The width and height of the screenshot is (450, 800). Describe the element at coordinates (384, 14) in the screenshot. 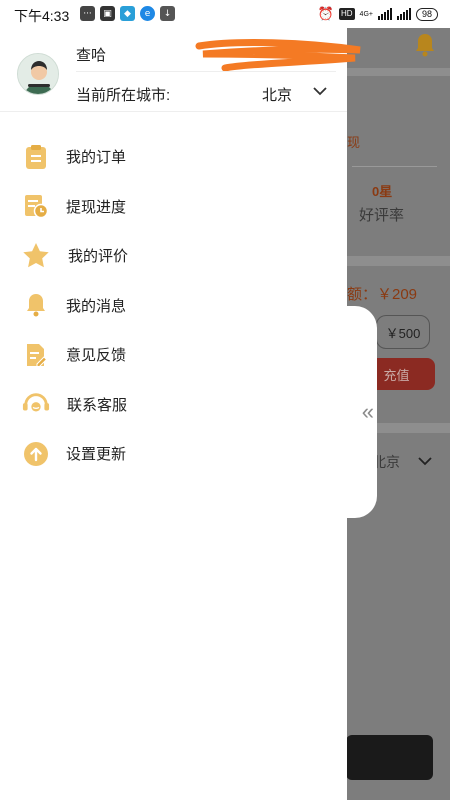

I see `signal-icon` at that location.